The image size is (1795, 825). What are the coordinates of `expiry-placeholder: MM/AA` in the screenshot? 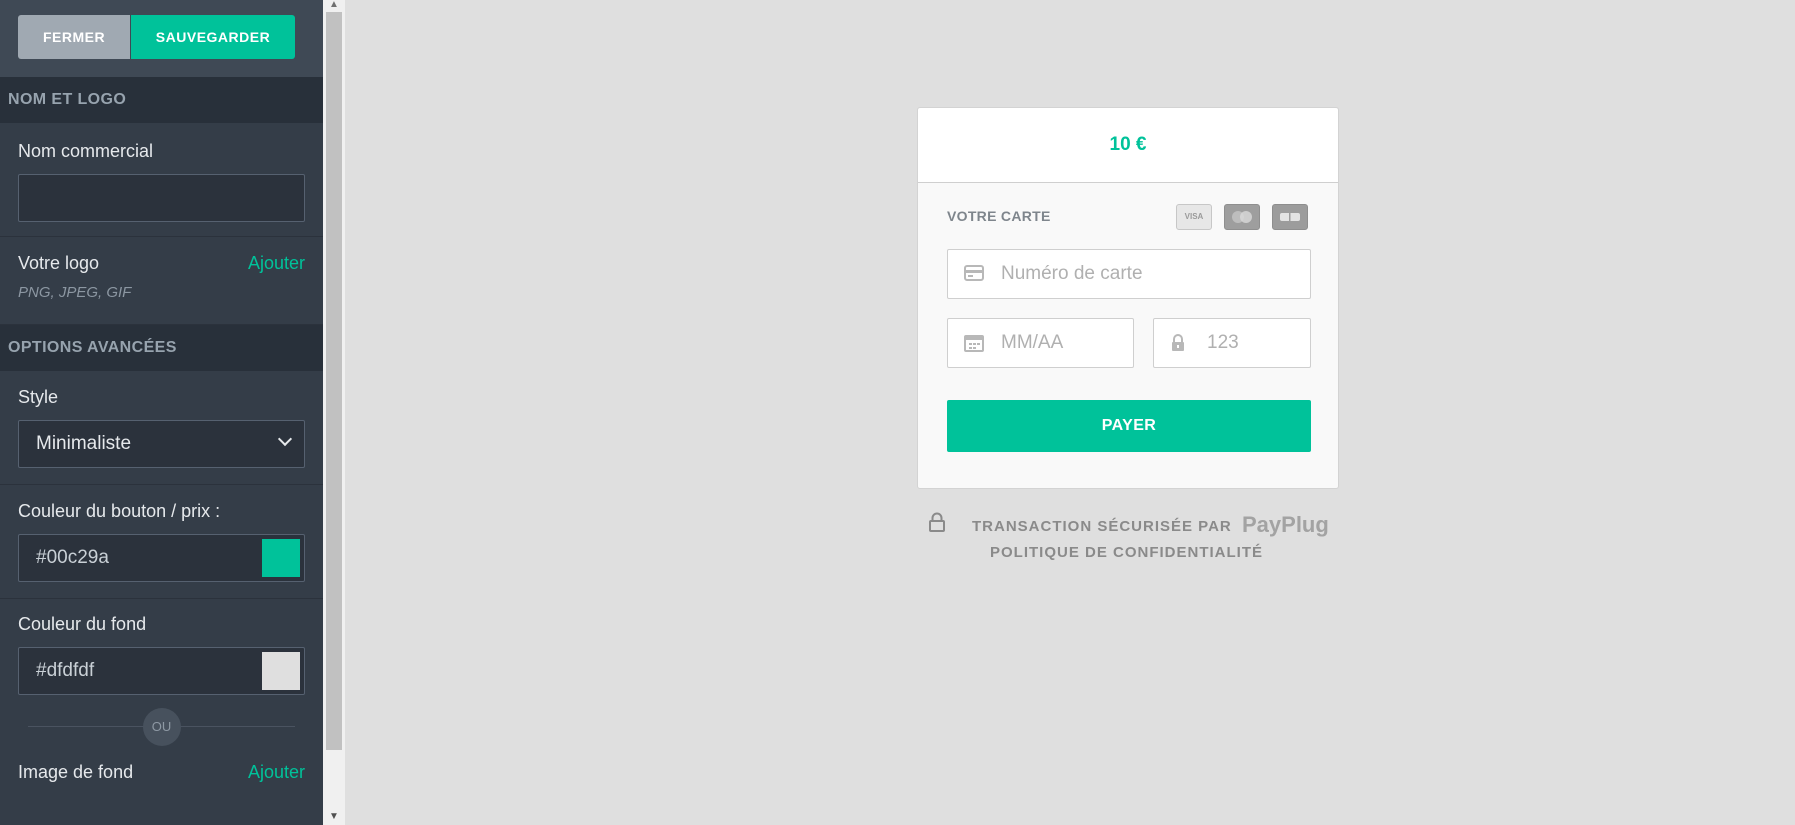 It's located at (1032, 342).